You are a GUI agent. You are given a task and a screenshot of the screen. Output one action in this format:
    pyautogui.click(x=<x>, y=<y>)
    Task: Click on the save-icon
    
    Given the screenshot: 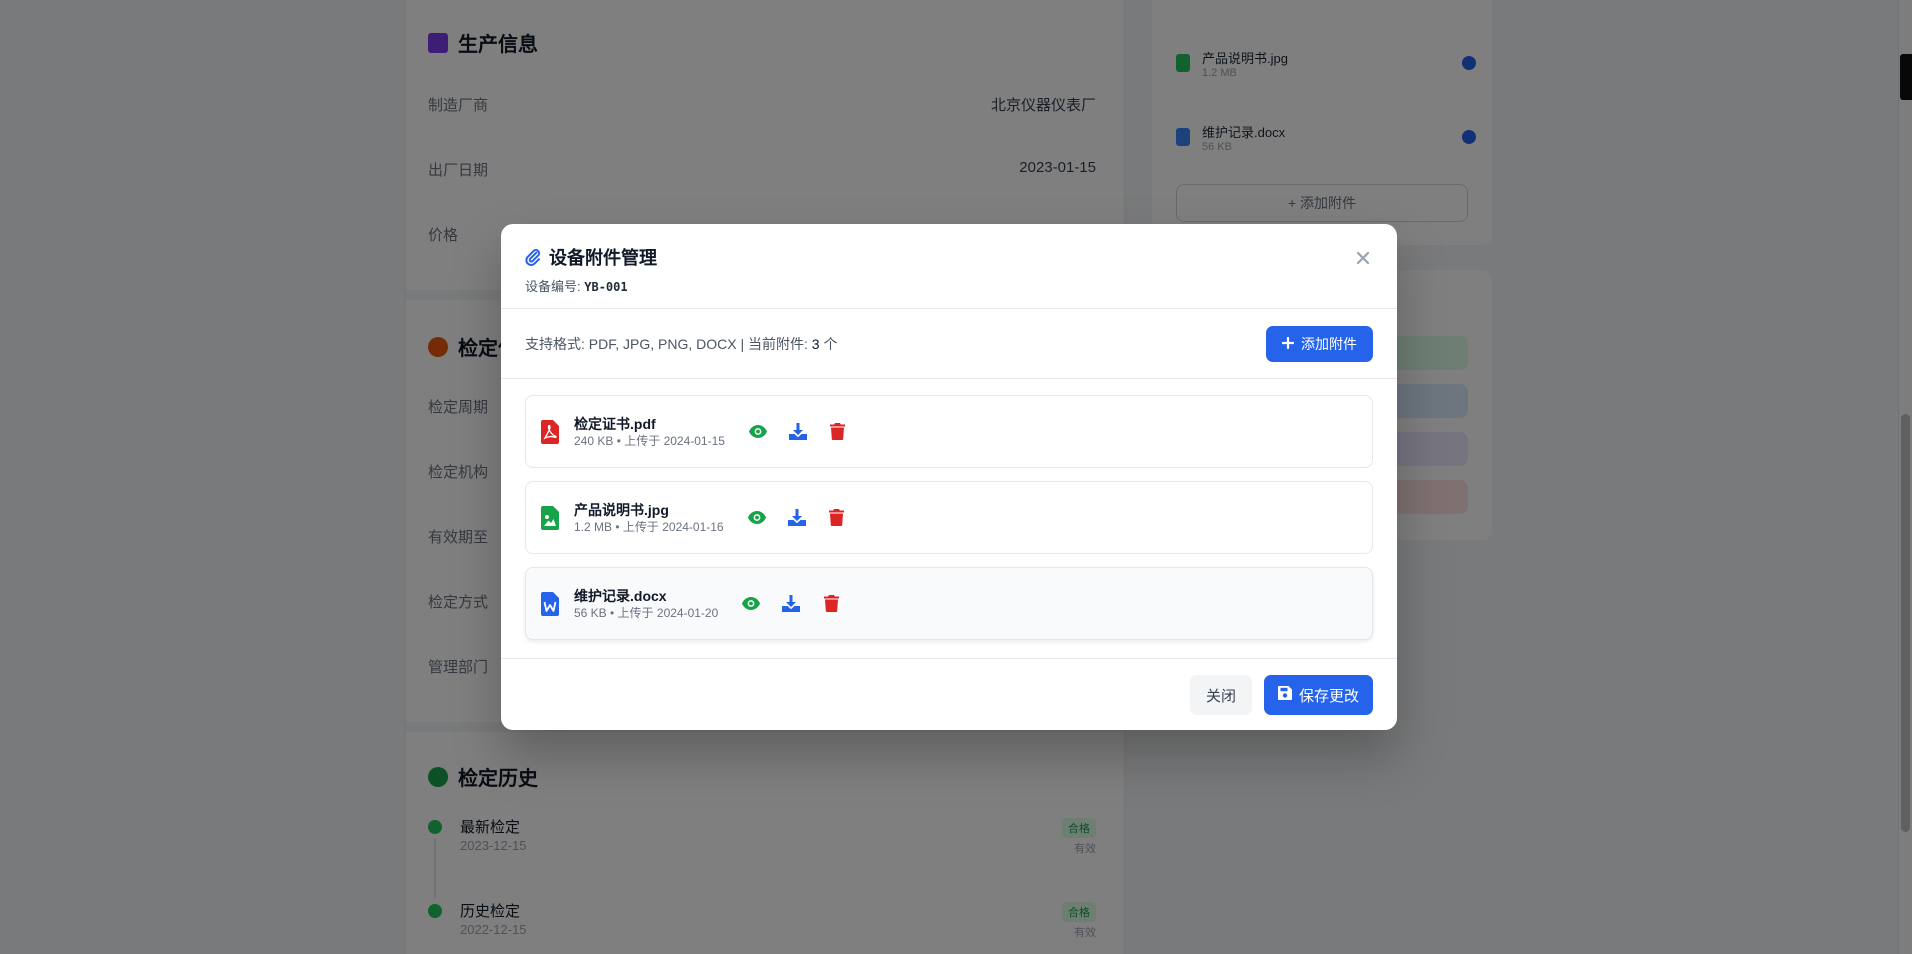 What is the action you would take?
    pyautogui.click(x=1284, y=695)
    